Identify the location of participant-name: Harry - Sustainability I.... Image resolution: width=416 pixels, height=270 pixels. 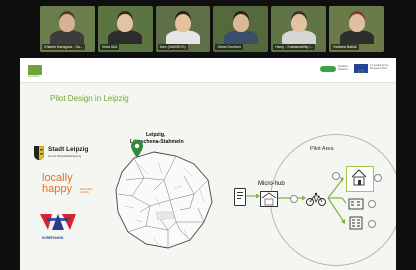
(294, 46).